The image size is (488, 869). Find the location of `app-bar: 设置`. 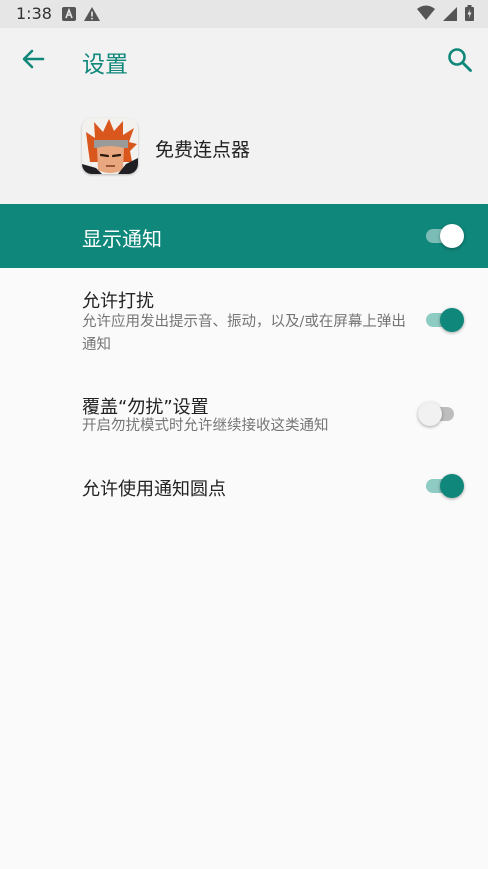

app-bar: 设置 is located at coordinates (244, 61).